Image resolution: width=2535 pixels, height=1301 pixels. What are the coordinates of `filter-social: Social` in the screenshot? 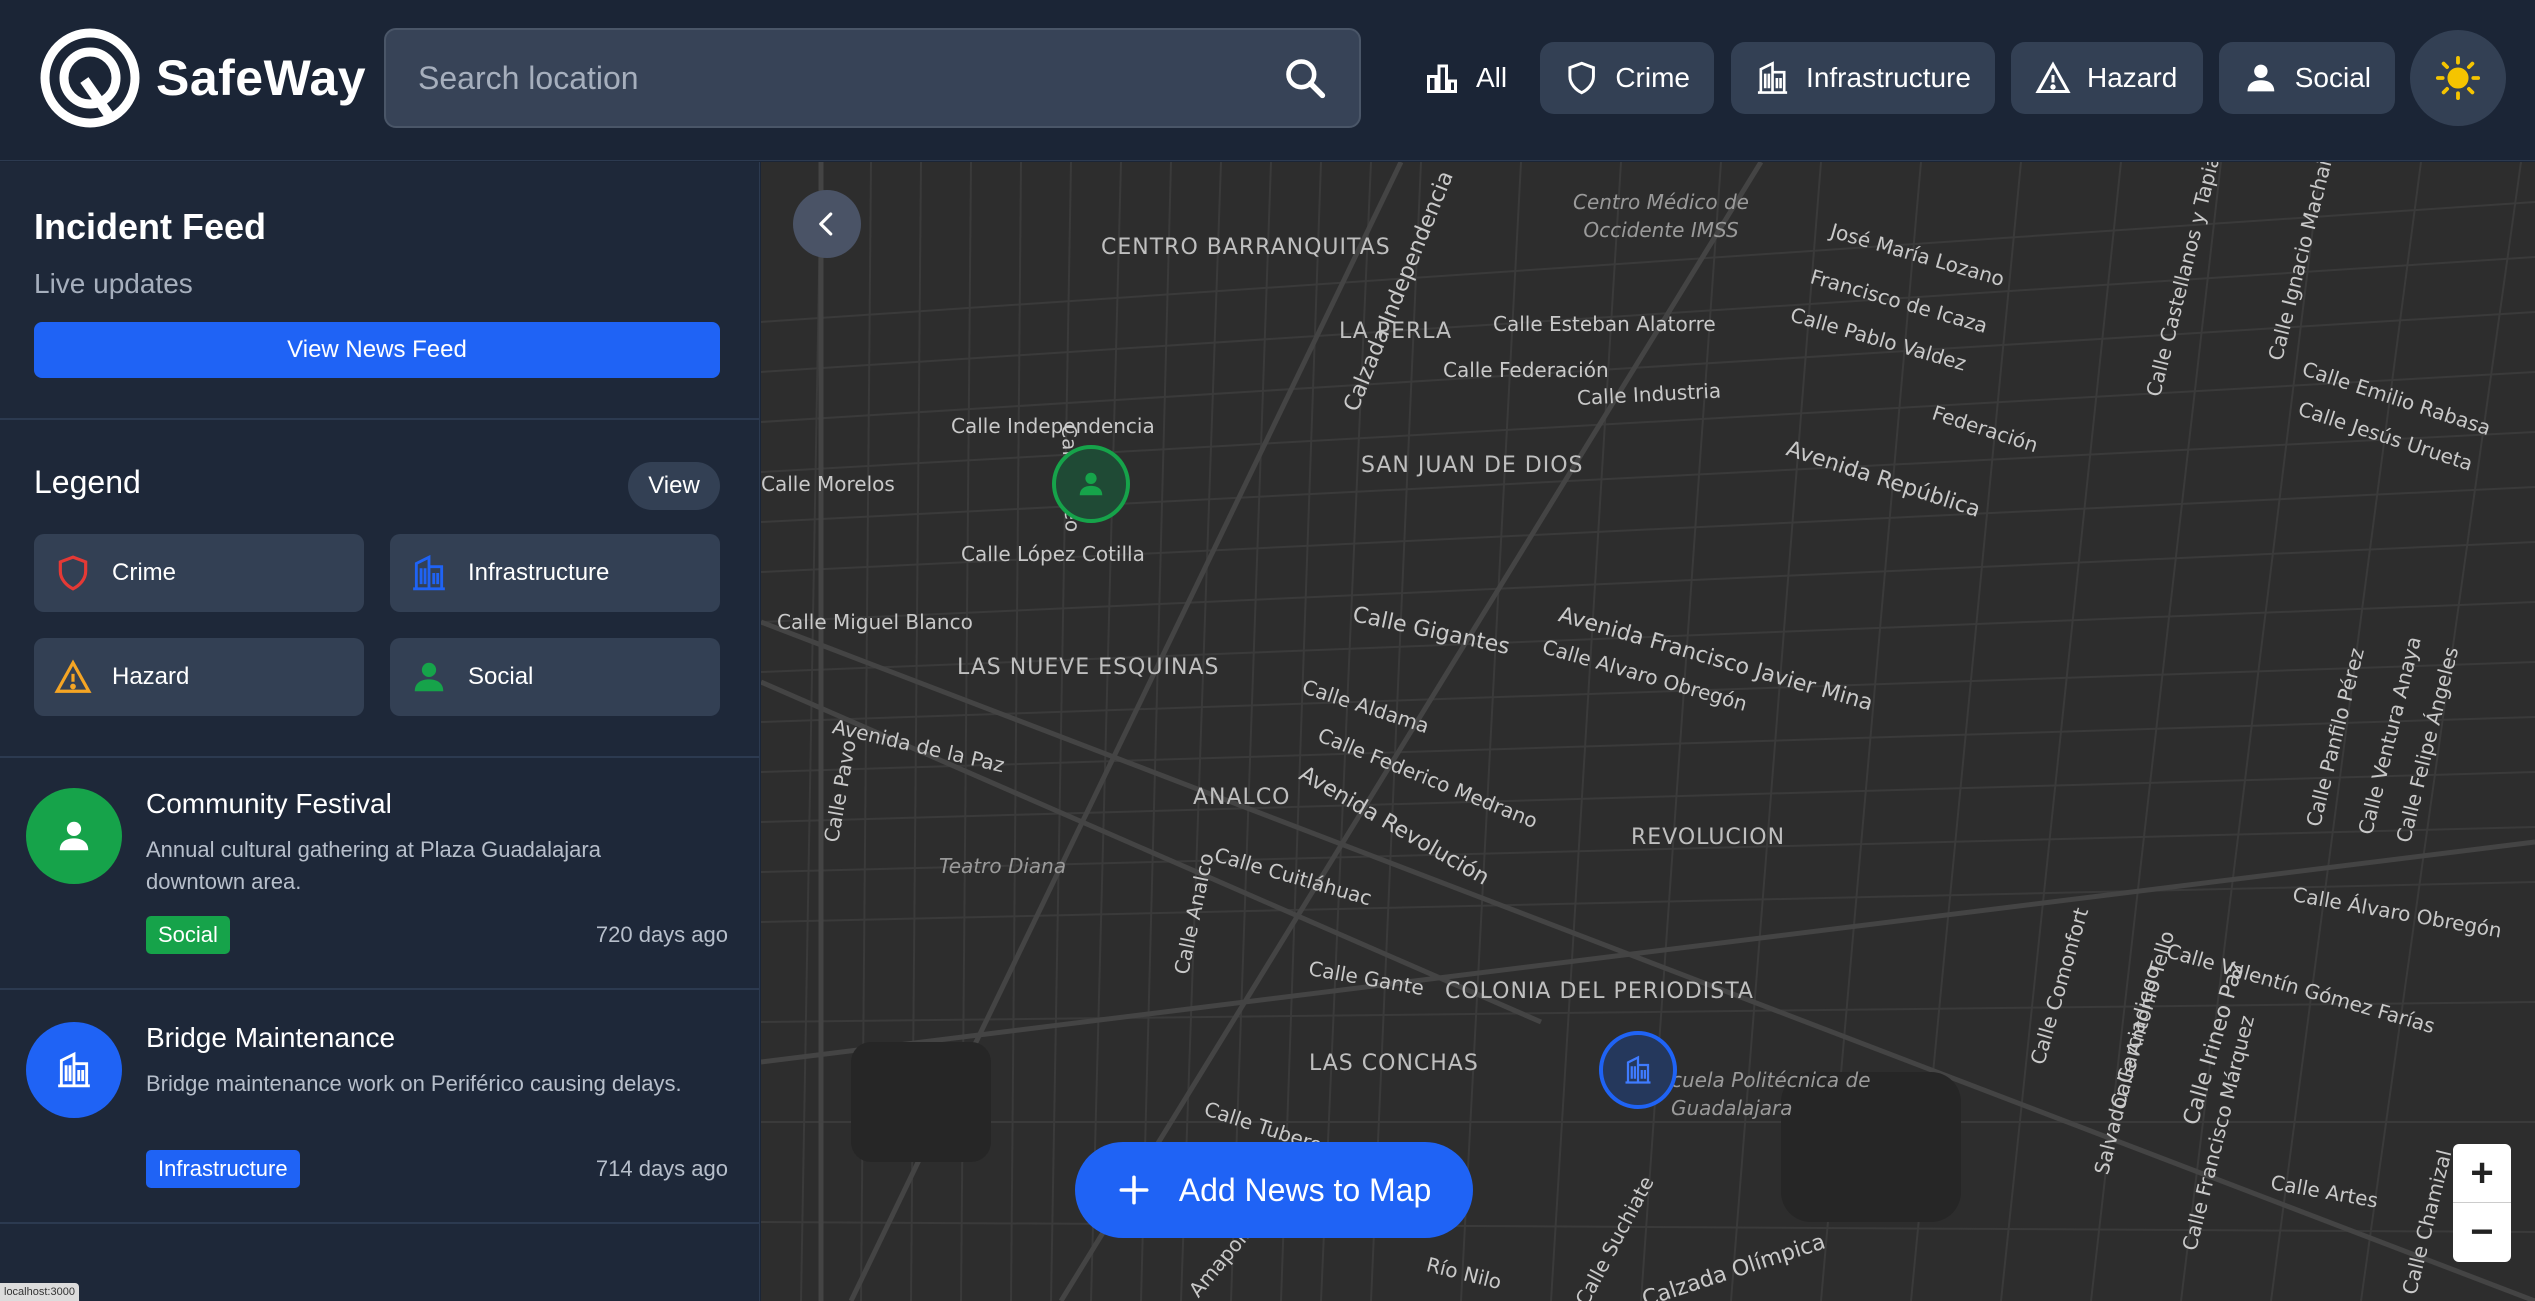 It's located at (2307, 78).